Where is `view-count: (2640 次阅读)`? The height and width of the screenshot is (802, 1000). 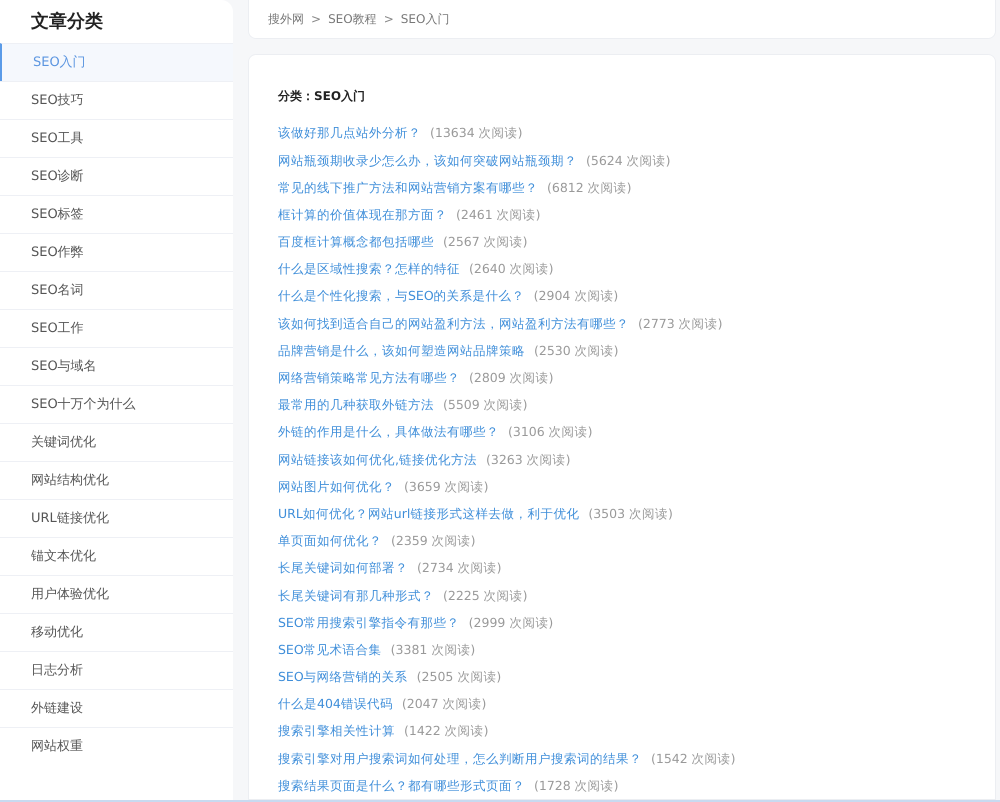
view-count: (2640 次阅读) is located at coordinates (511, 269).